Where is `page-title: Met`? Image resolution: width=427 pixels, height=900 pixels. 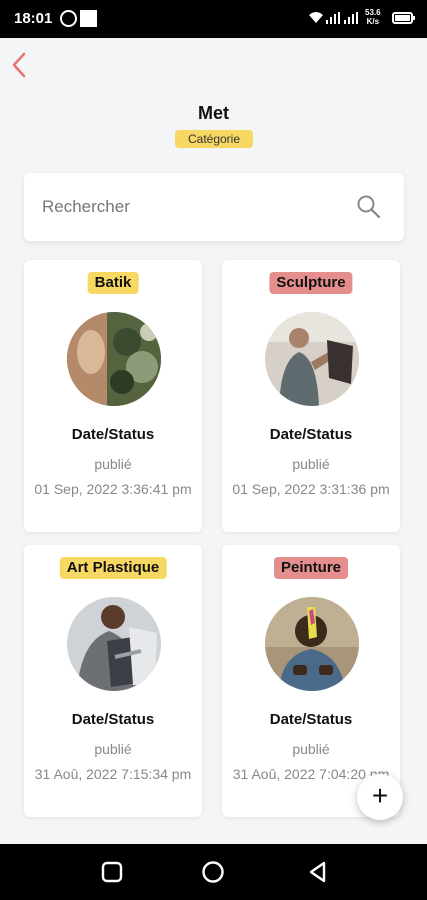
page-title: Met is located at coordinates (213, 113).